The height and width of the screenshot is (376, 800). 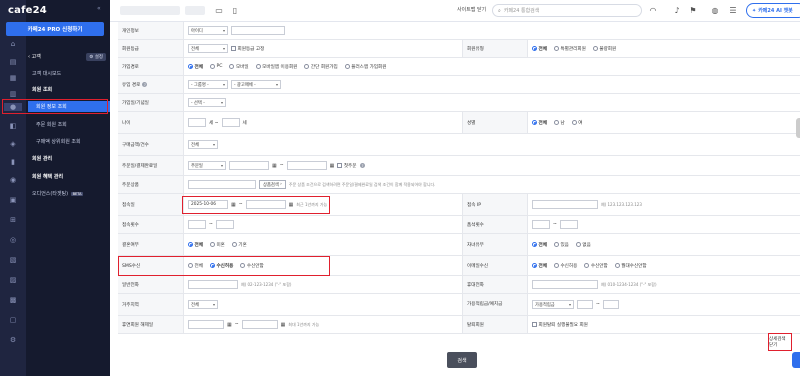 What do you see at coordinates (197, 224) in the screenshot?
I see `access-count-from` at bounding box center [197, 224].